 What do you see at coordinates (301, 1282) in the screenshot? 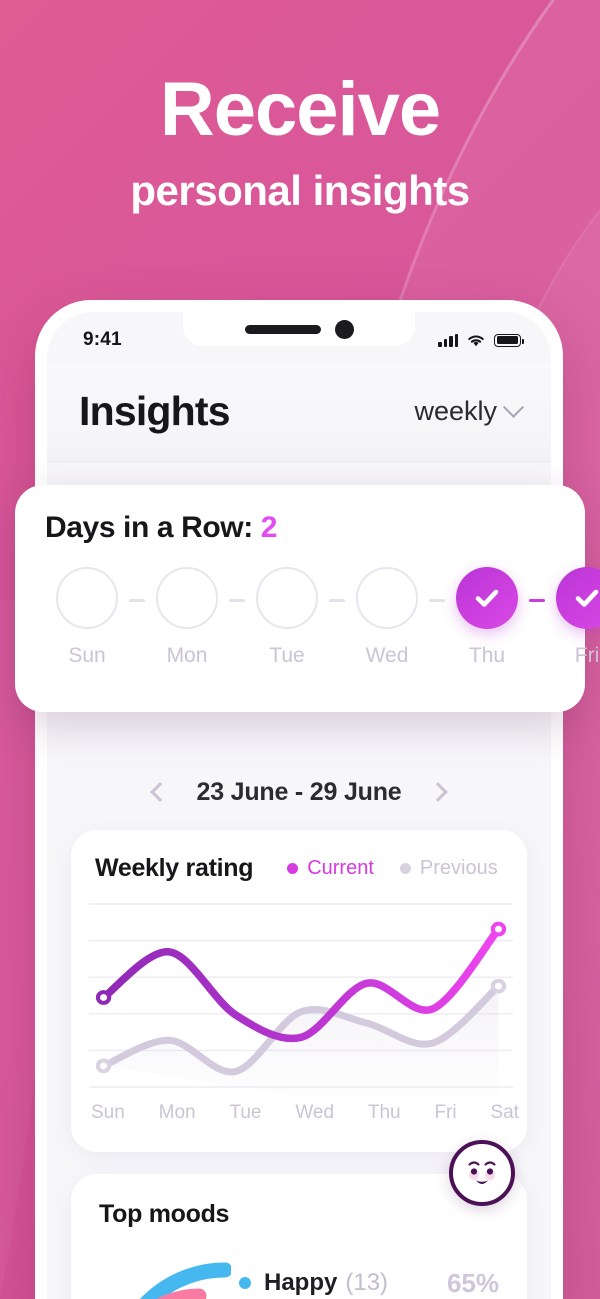
I see `mood-name: Happy` at bounding box center [301, 1282].